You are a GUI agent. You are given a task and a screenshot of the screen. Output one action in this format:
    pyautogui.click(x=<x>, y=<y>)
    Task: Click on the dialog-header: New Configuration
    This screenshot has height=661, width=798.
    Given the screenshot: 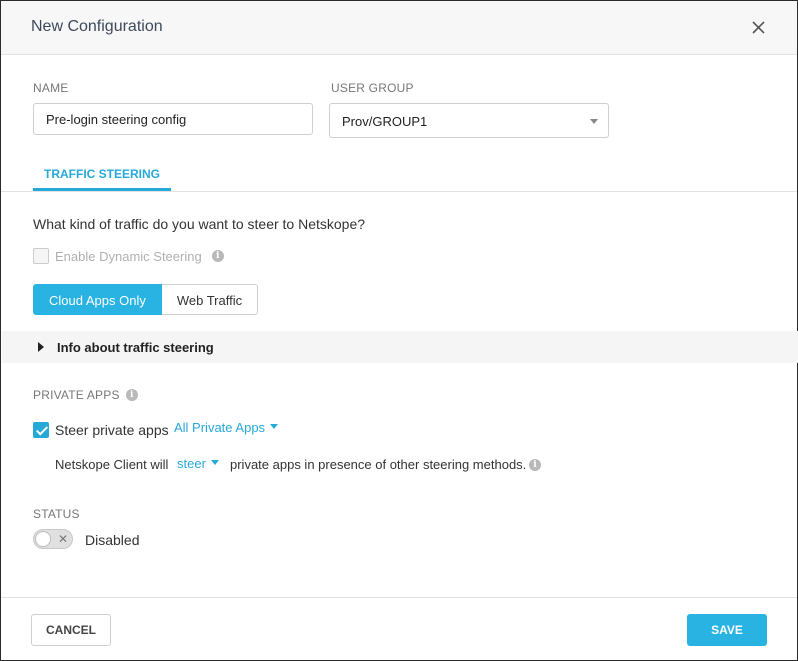 What is the action you would take?
    pyautogui.click(x=399, y=28)
    